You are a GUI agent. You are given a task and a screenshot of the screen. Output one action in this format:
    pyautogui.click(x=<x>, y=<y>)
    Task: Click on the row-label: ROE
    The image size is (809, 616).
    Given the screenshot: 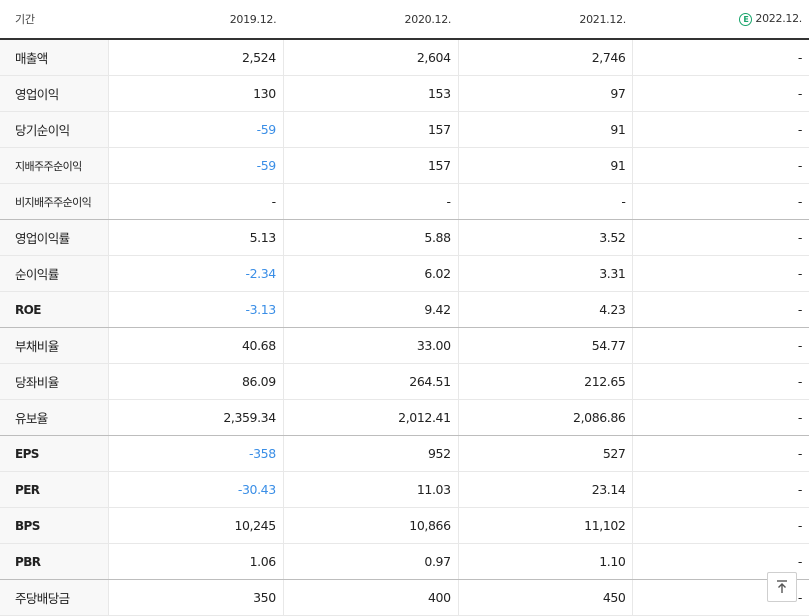 What is the action you would take?
    pyautogui.click(x=54, y=309)
    